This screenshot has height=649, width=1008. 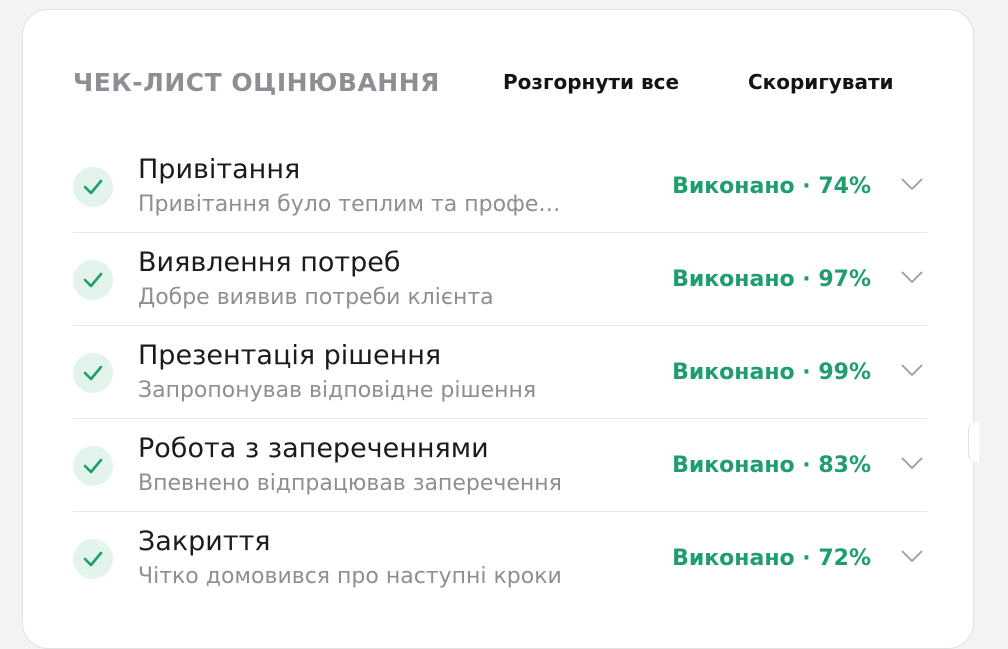 I want to click on card-edge-decoration, so click(x=973, y=442).